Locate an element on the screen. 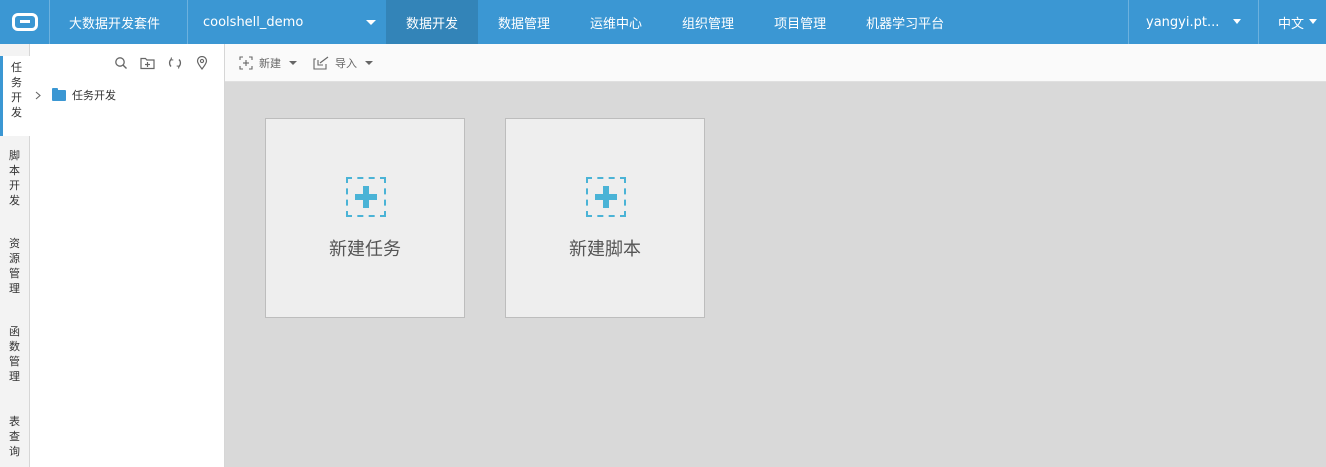  refresh-icon is located at coordinates (174, 62).